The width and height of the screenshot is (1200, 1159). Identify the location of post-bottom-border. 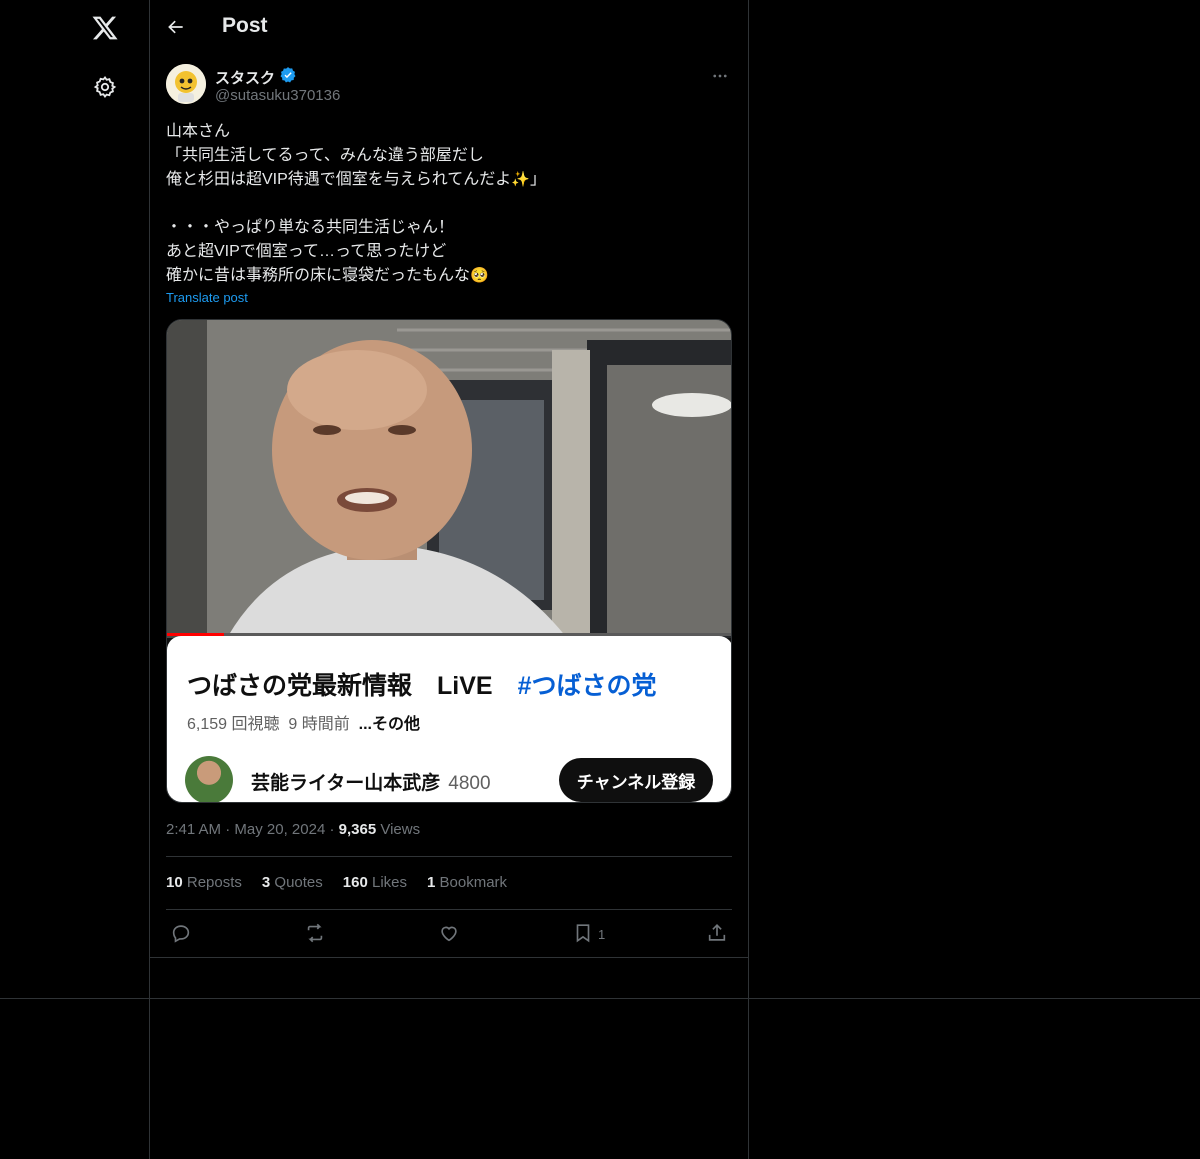
(449, 957).